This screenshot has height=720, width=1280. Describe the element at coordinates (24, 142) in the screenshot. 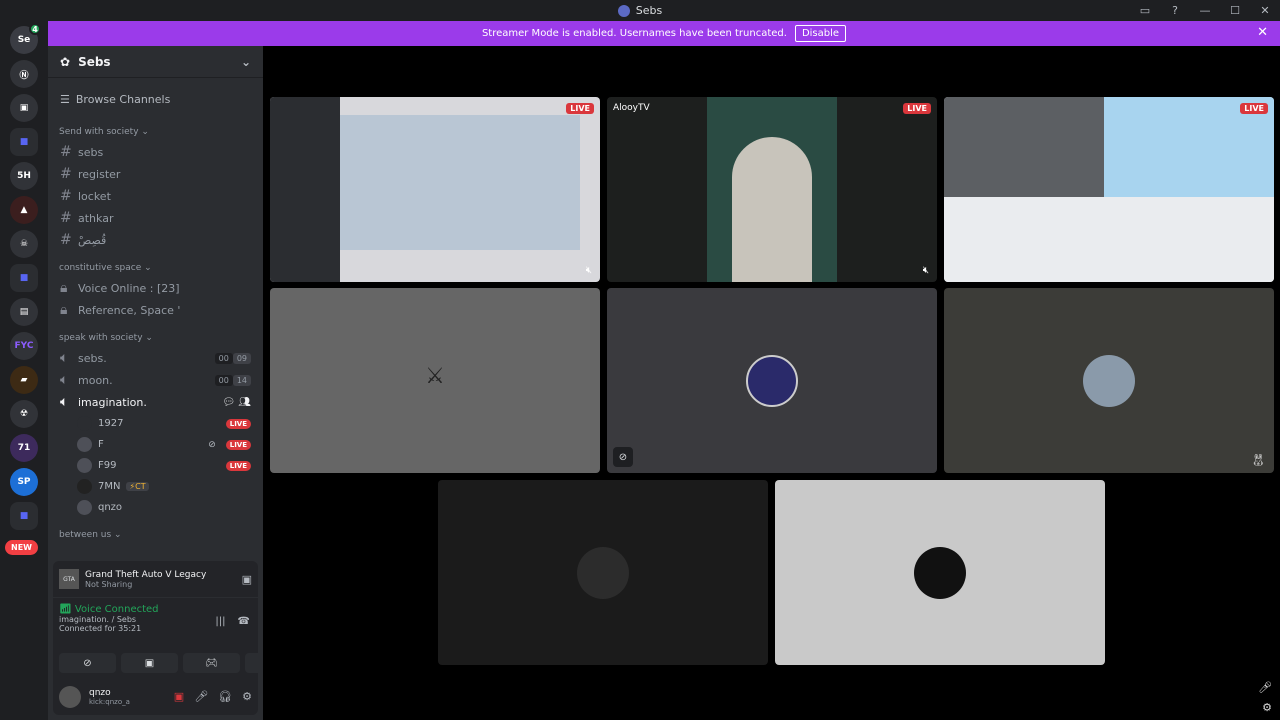

I see `server-folder-1: ■` at that location.